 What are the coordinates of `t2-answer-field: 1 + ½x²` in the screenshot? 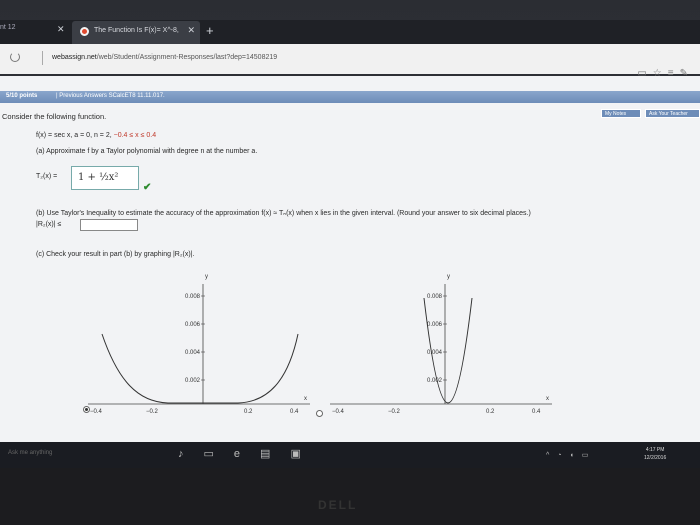 It's located at (105, 178).